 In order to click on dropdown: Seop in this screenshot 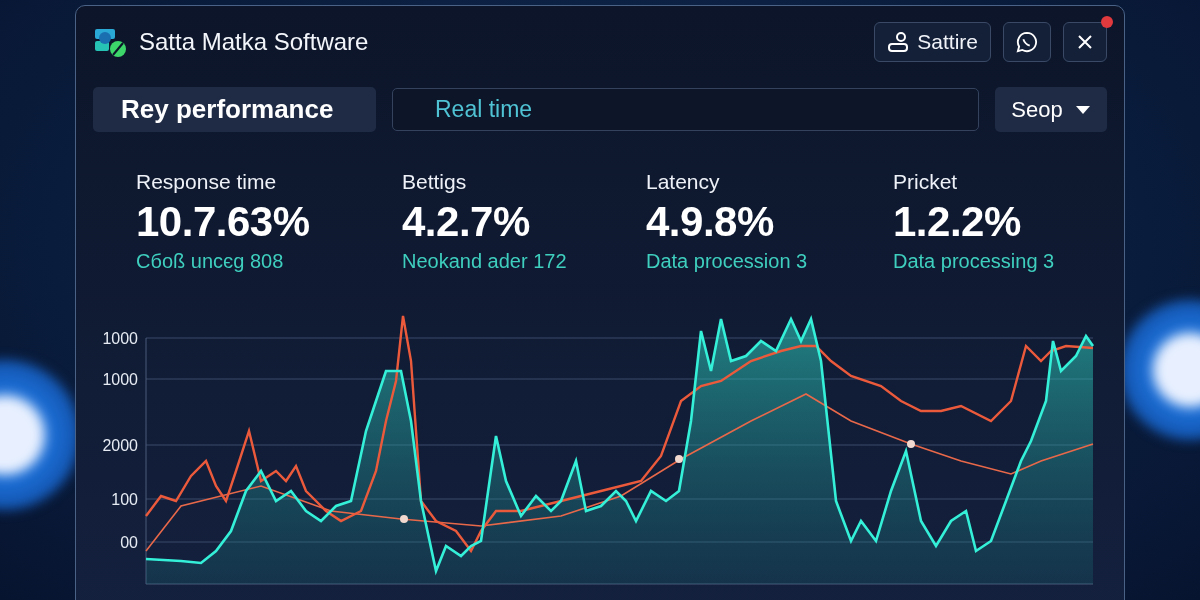, I will do `click(1051, 109)`.